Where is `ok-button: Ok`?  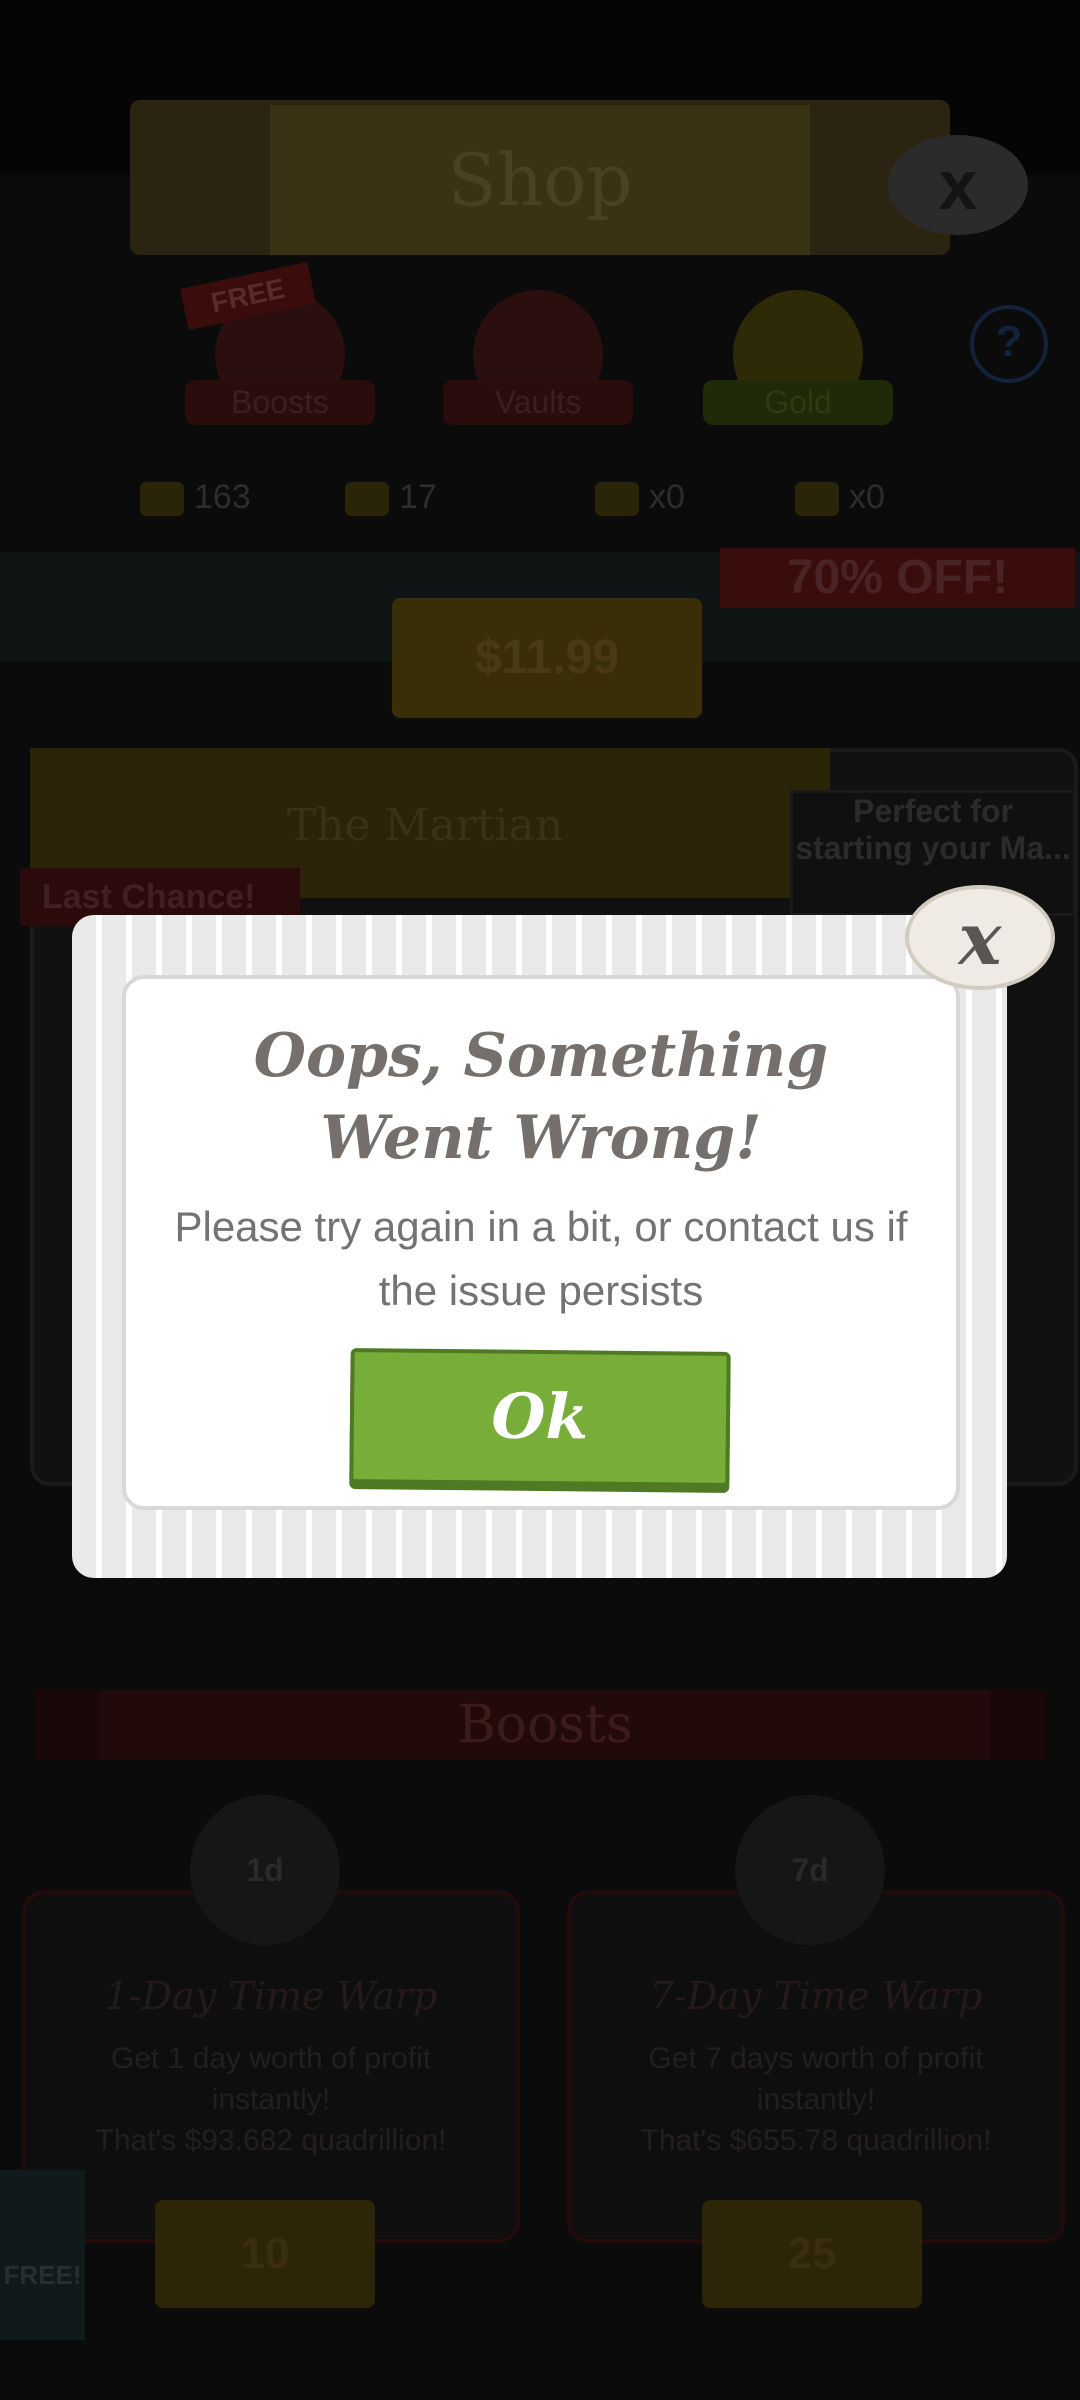
ok-button: Ok is located at coordinates (540, 1417).